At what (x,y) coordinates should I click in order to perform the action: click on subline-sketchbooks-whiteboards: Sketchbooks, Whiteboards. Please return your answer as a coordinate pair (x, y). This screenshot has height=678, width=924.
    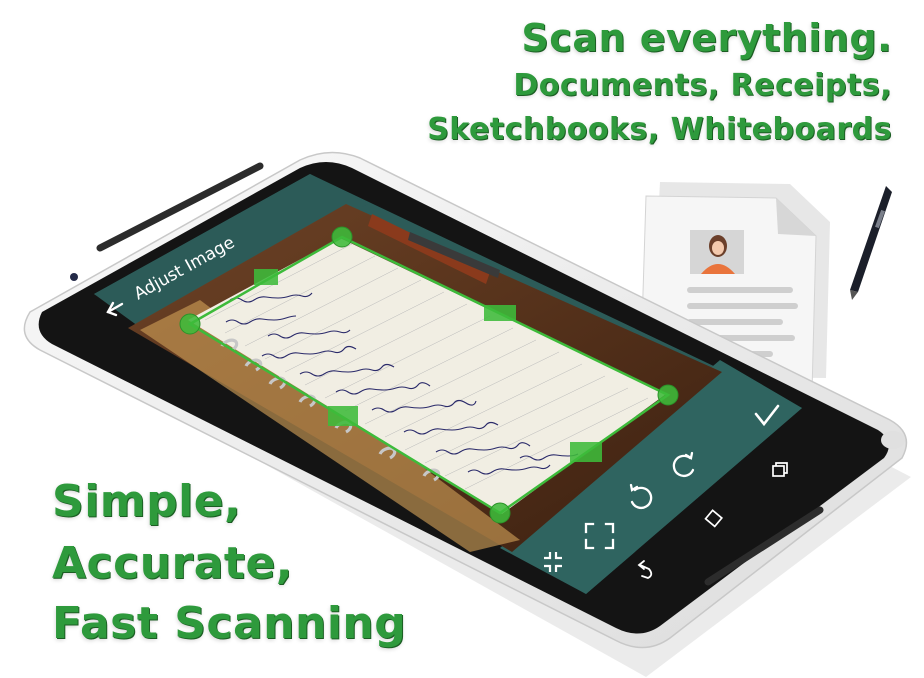
    Looking at the image, I should click on (659, 129).